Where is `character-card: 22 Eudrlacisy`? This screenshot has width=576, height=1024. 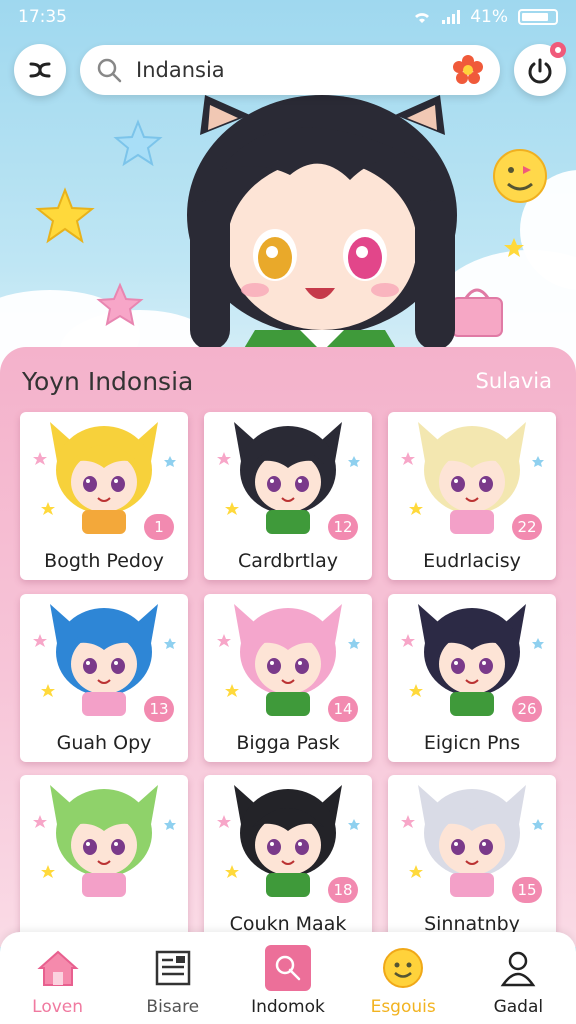
character-card: 22 Eudrlacisy is located at coordinates (472, 496).